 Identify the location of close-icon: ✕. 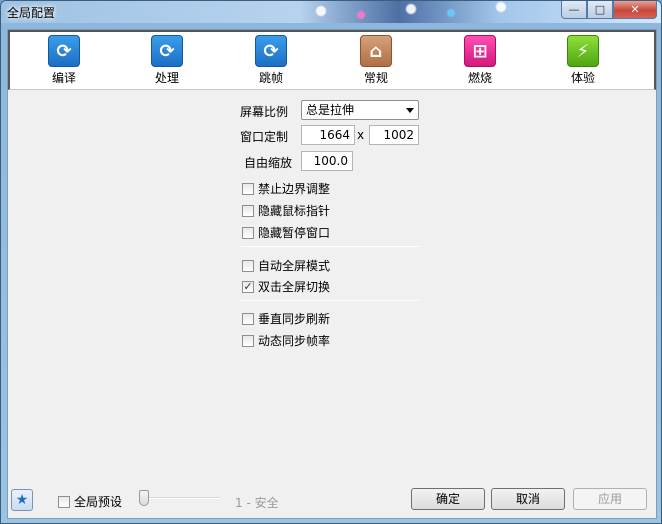
(635, 9).